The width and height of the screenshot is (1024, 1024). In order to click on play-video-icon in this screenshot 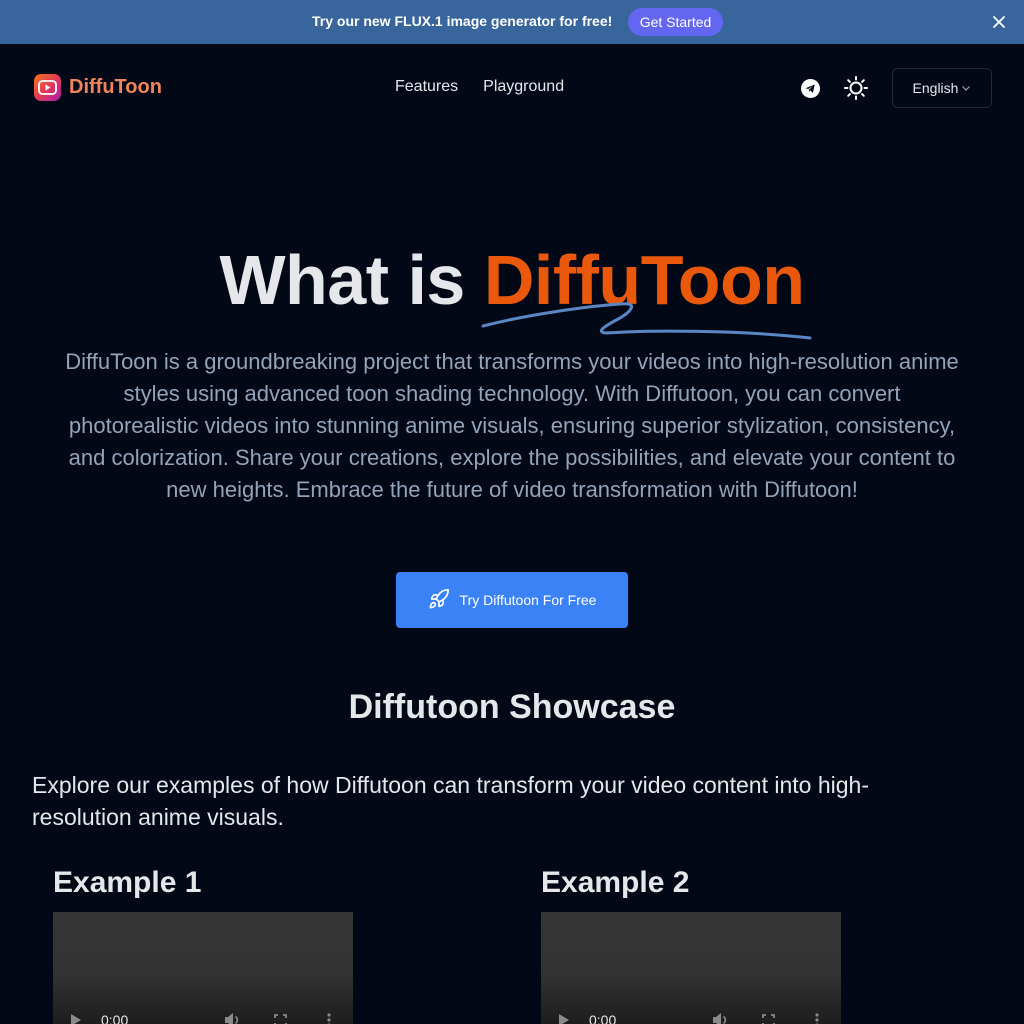, I will do `click(47, 87)`.